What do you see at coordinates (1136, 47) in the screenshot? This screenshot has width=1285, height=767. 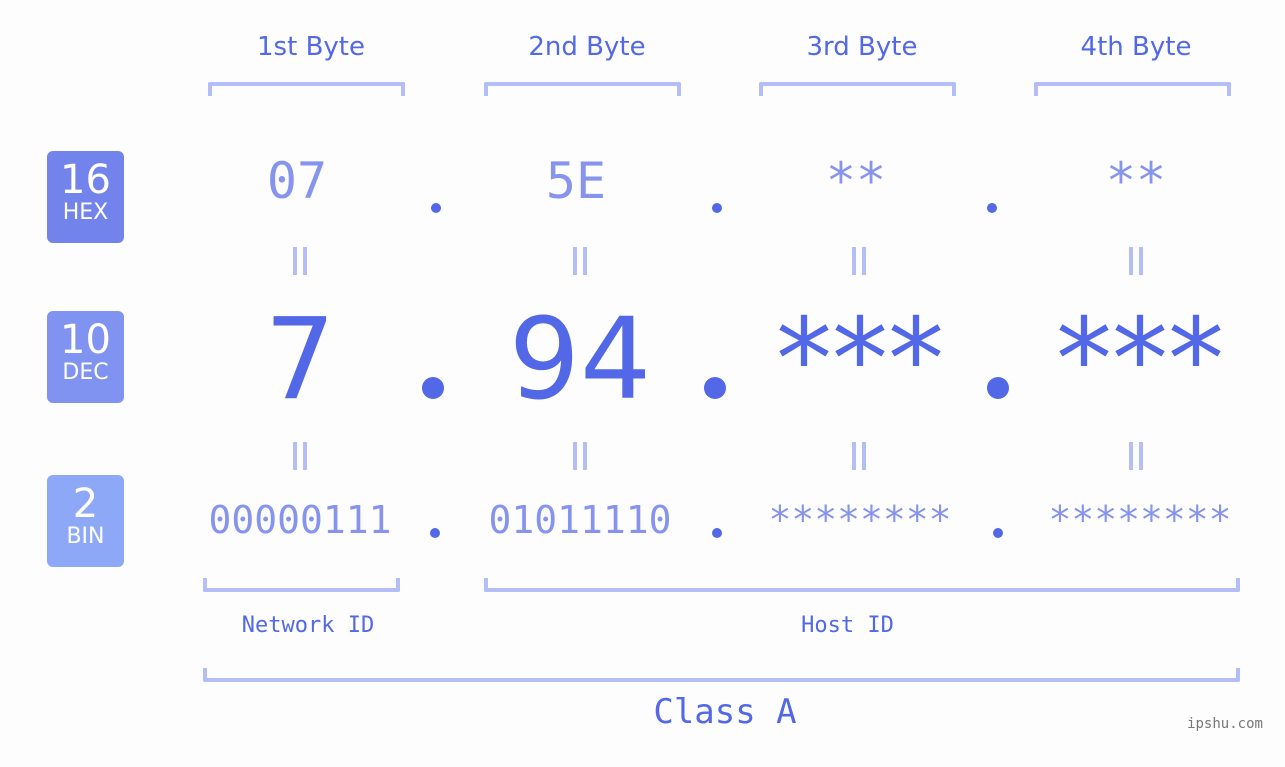 I see `byte-label-4: 4th Byte` at bounding box center [1136, 47].